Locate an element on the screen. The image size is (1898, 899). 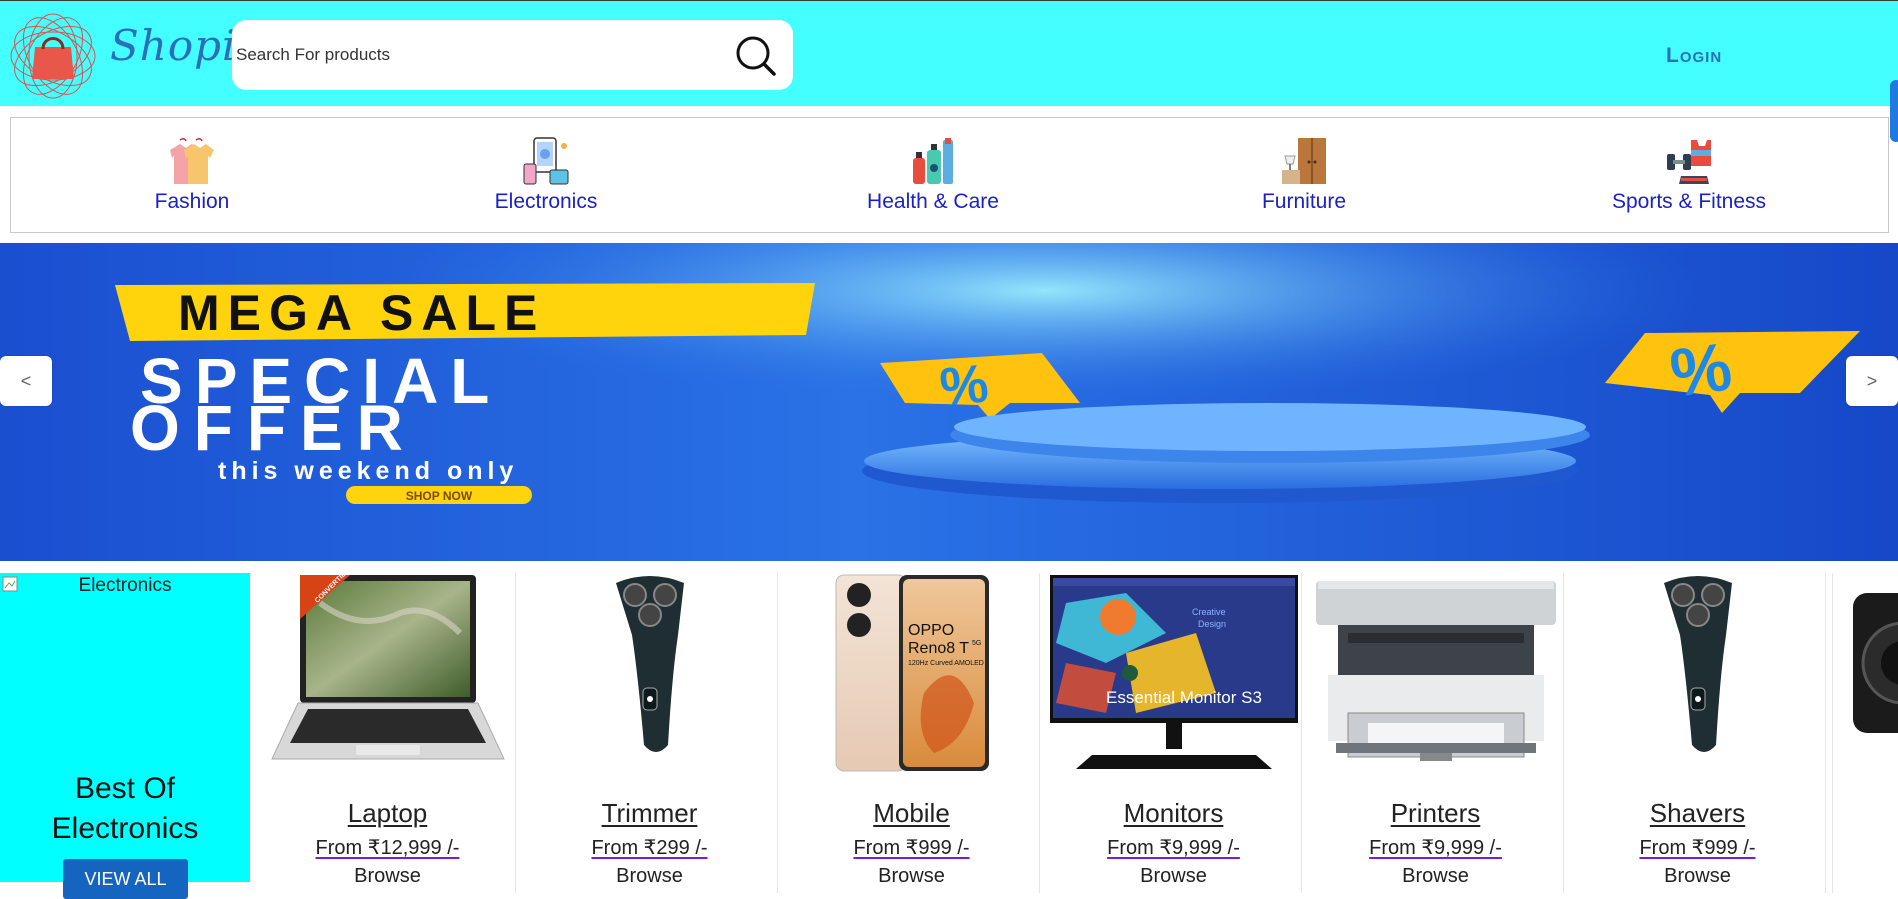
shirts-icon is located at coordinates (192, 160).